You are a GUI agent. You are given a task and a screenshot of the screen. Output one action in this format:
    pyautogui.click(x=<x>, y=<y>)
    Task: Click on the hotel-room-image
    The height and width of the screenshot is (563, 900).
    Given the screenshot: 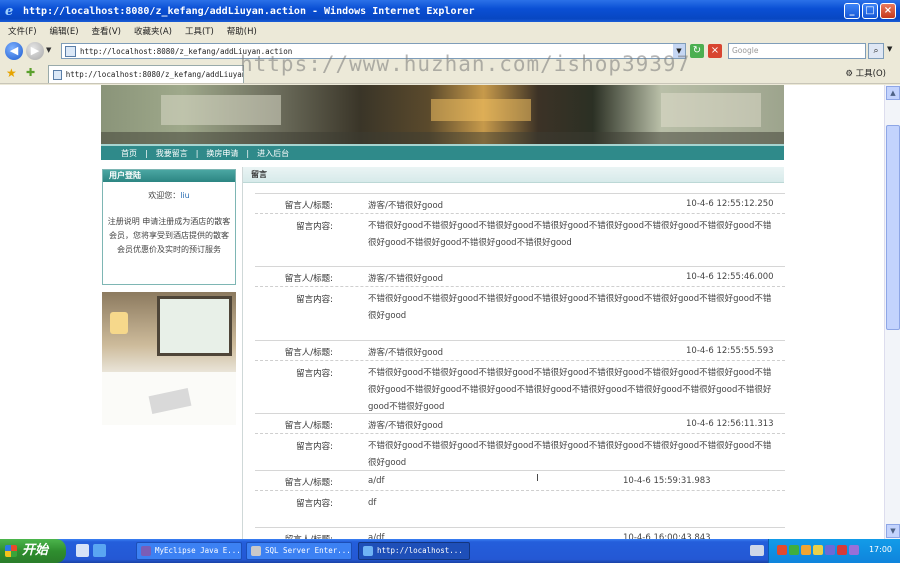 What is the action you would take?
    pyautogui.click(x=169, y=358)
    